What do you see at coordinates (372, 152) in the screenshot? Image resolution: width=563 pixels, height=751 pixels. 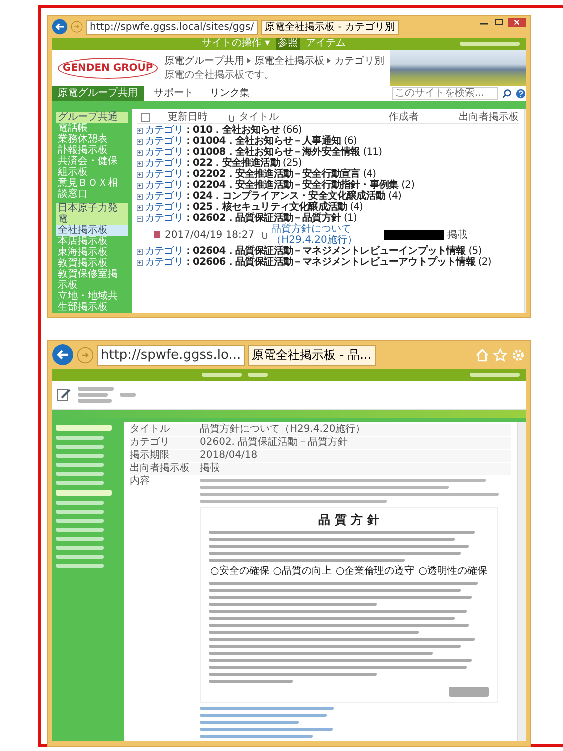 I see `item-count: (11)` at bounding box center [372, 152].